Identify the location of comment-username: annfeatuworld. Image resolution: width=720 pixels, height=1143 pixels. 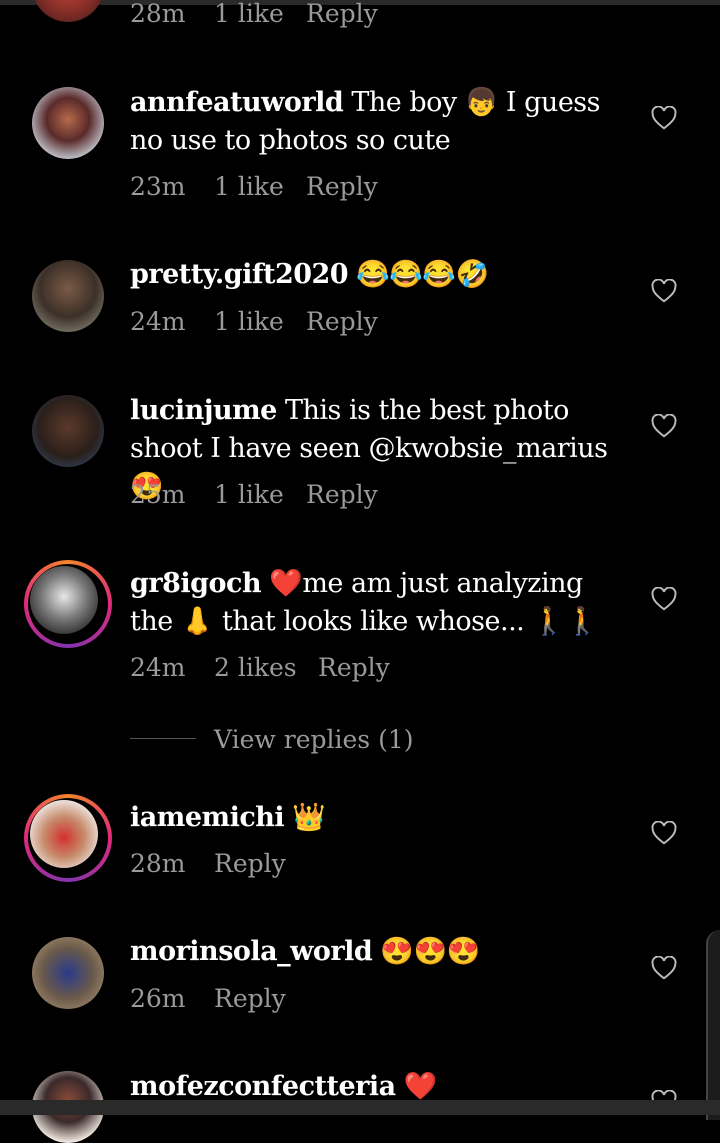
(237, 102).